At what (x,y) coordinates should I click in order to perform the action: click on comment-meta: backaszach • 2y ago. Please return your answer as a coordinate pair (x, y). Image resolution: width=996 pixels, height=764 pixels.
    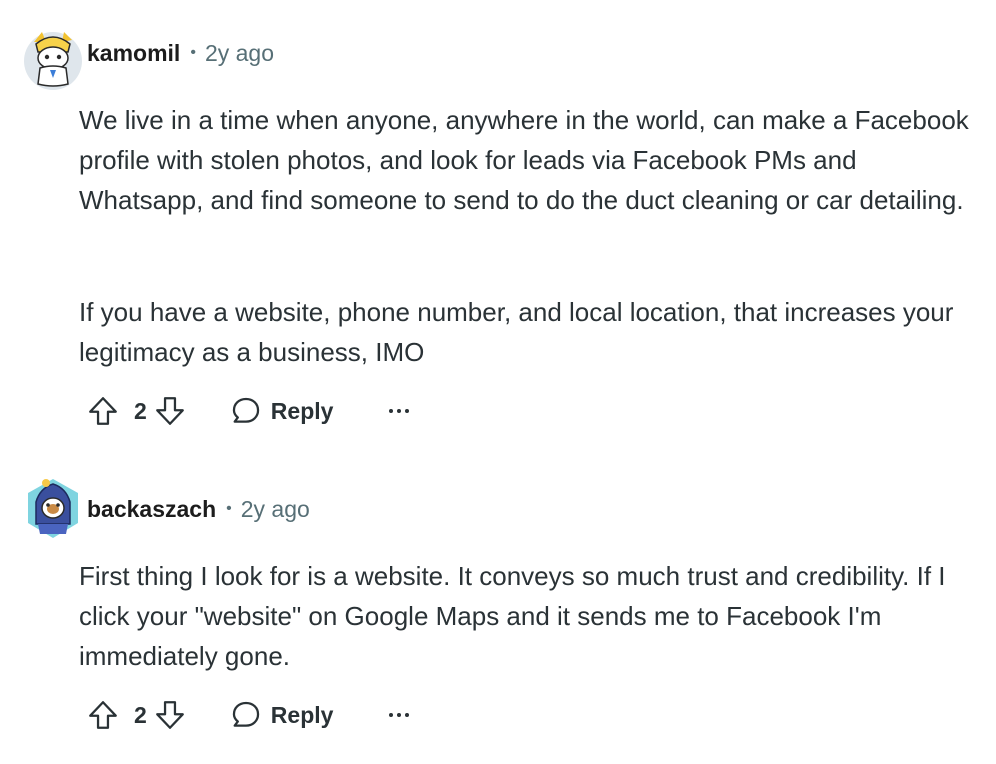
    Looking at the image, I should click on (198, 509).